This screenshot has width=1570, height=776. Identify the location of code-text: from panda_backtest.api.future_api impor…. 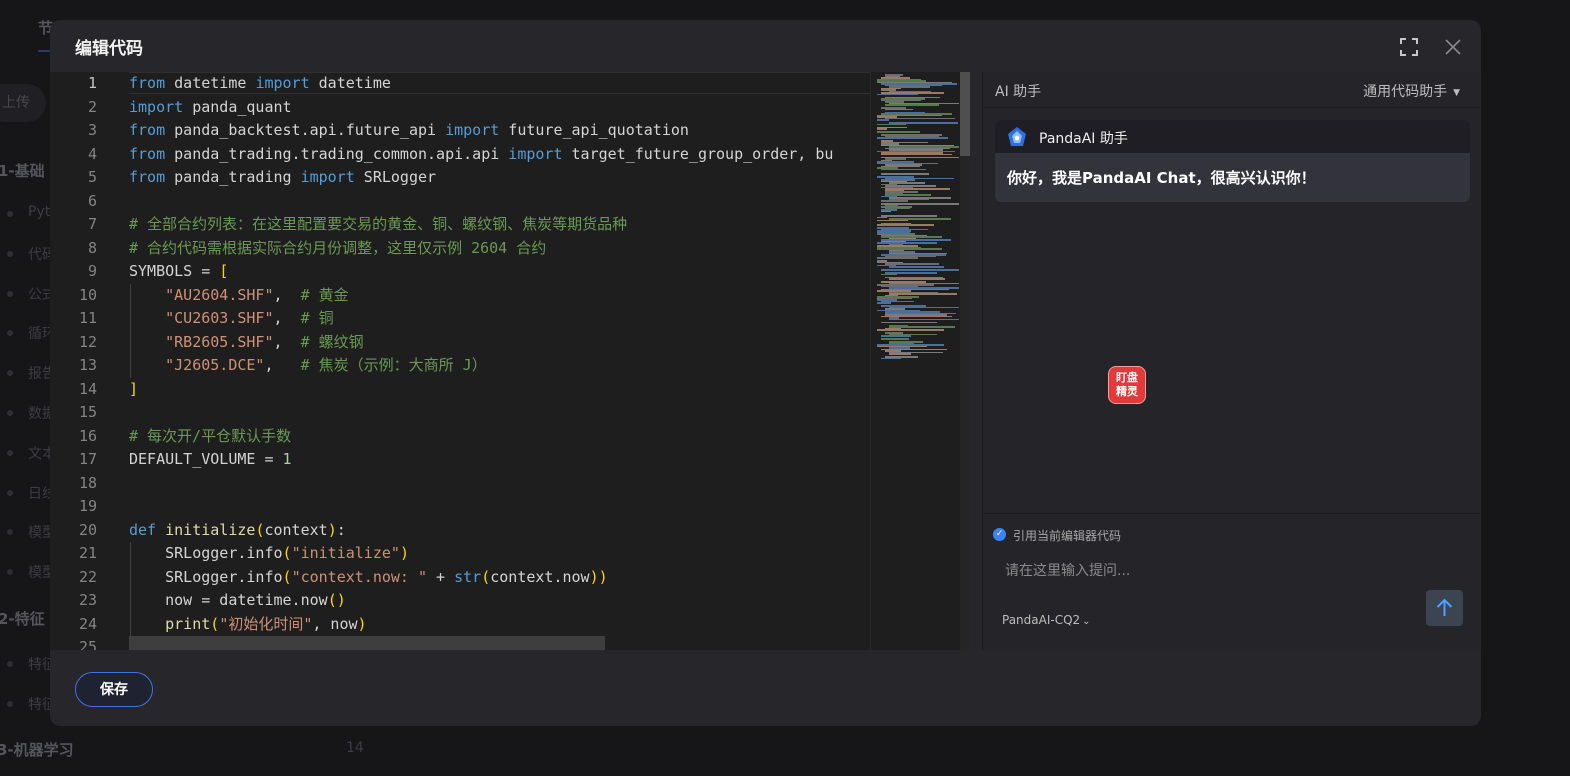
(409, 131).